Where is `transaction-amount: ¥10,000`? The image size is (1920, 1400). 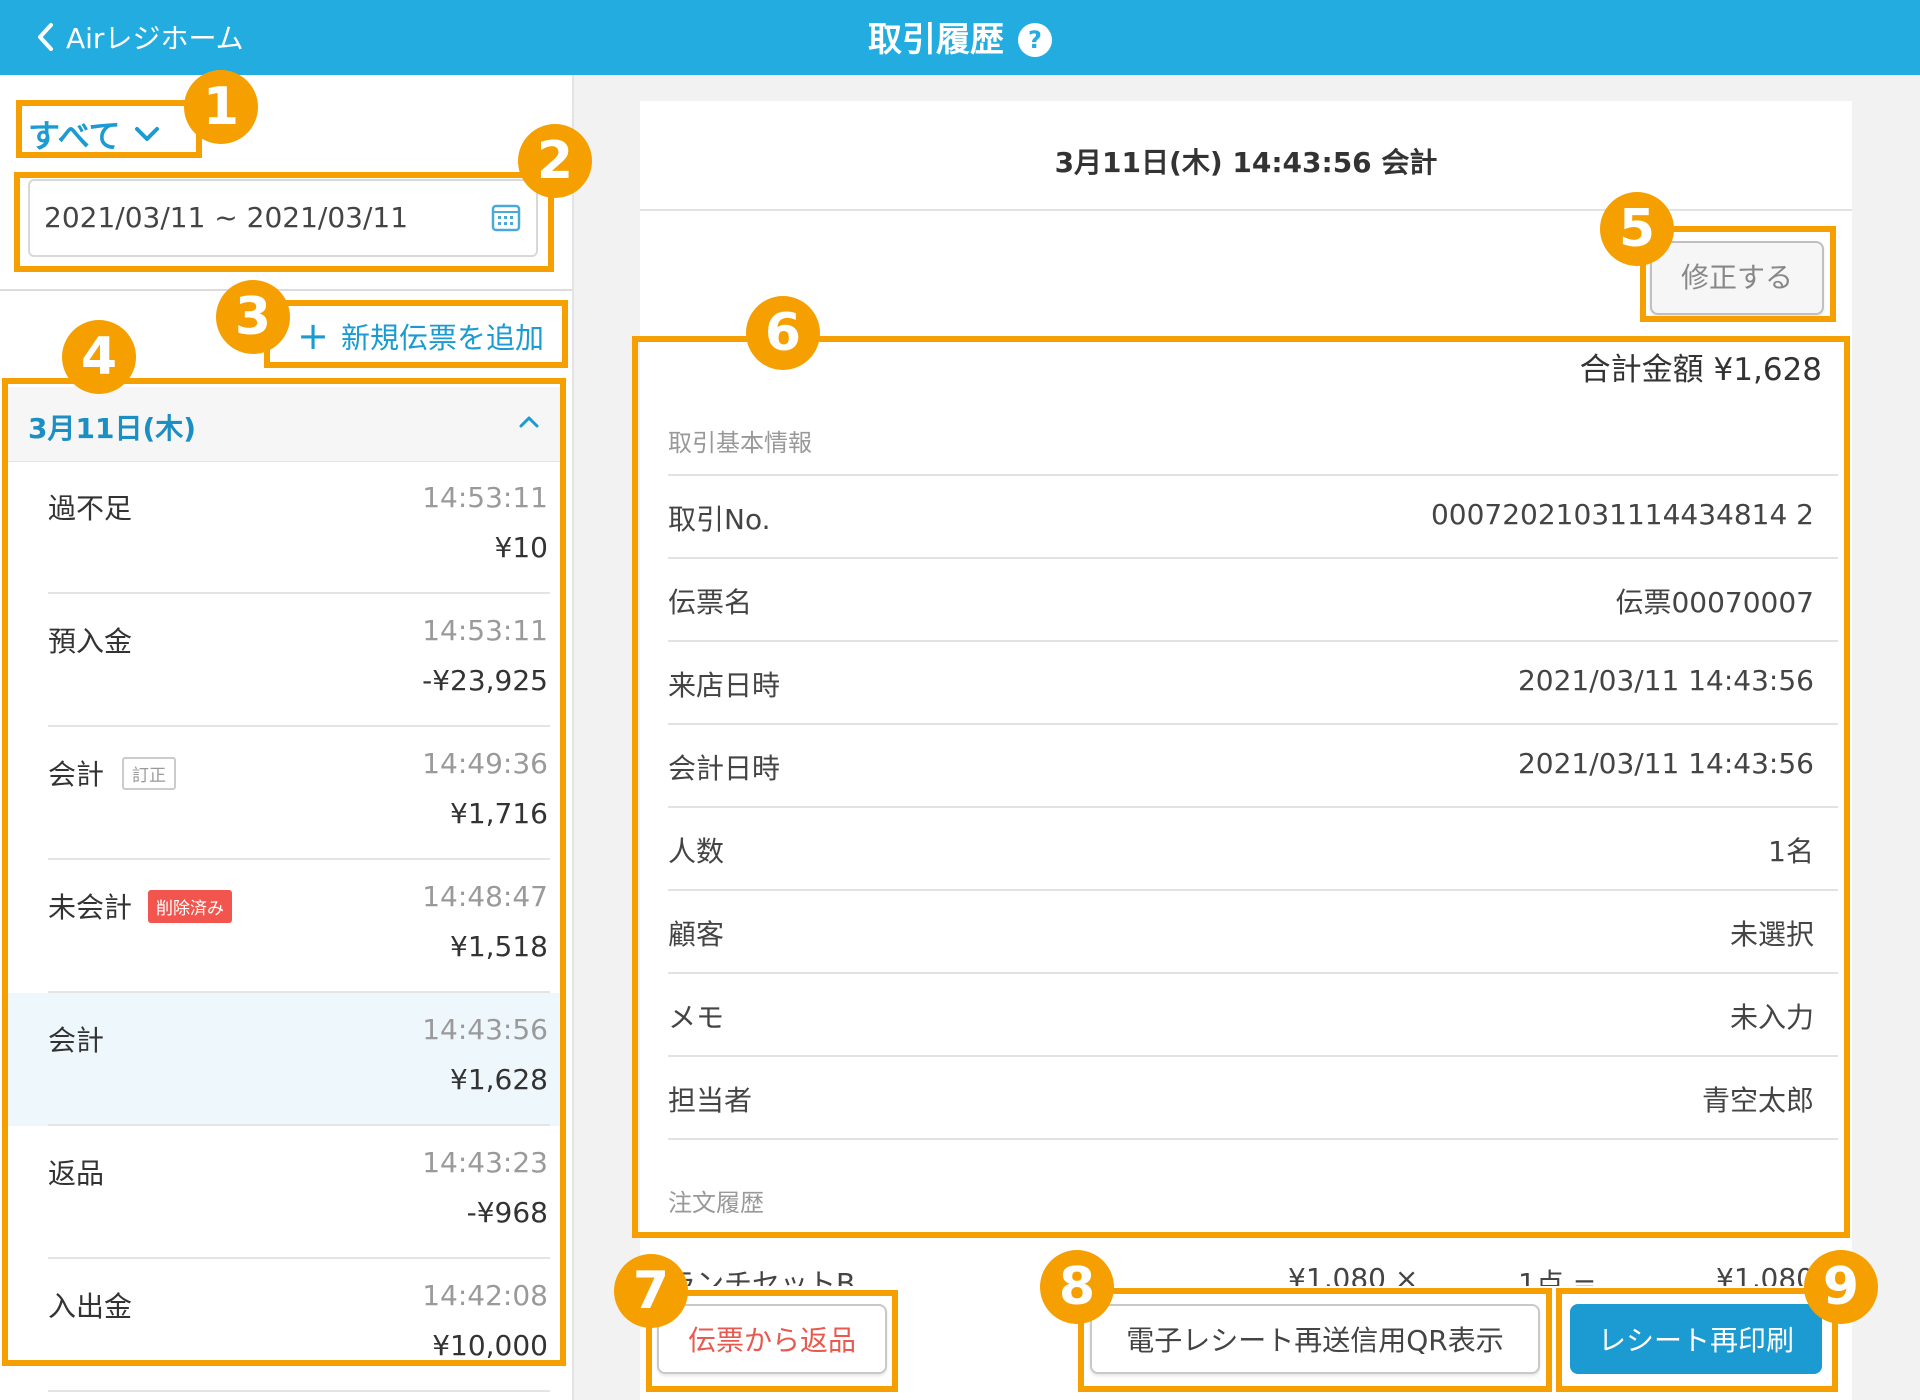
transaction-amount: ¥10,000 is located at coordinates (490, 1345).